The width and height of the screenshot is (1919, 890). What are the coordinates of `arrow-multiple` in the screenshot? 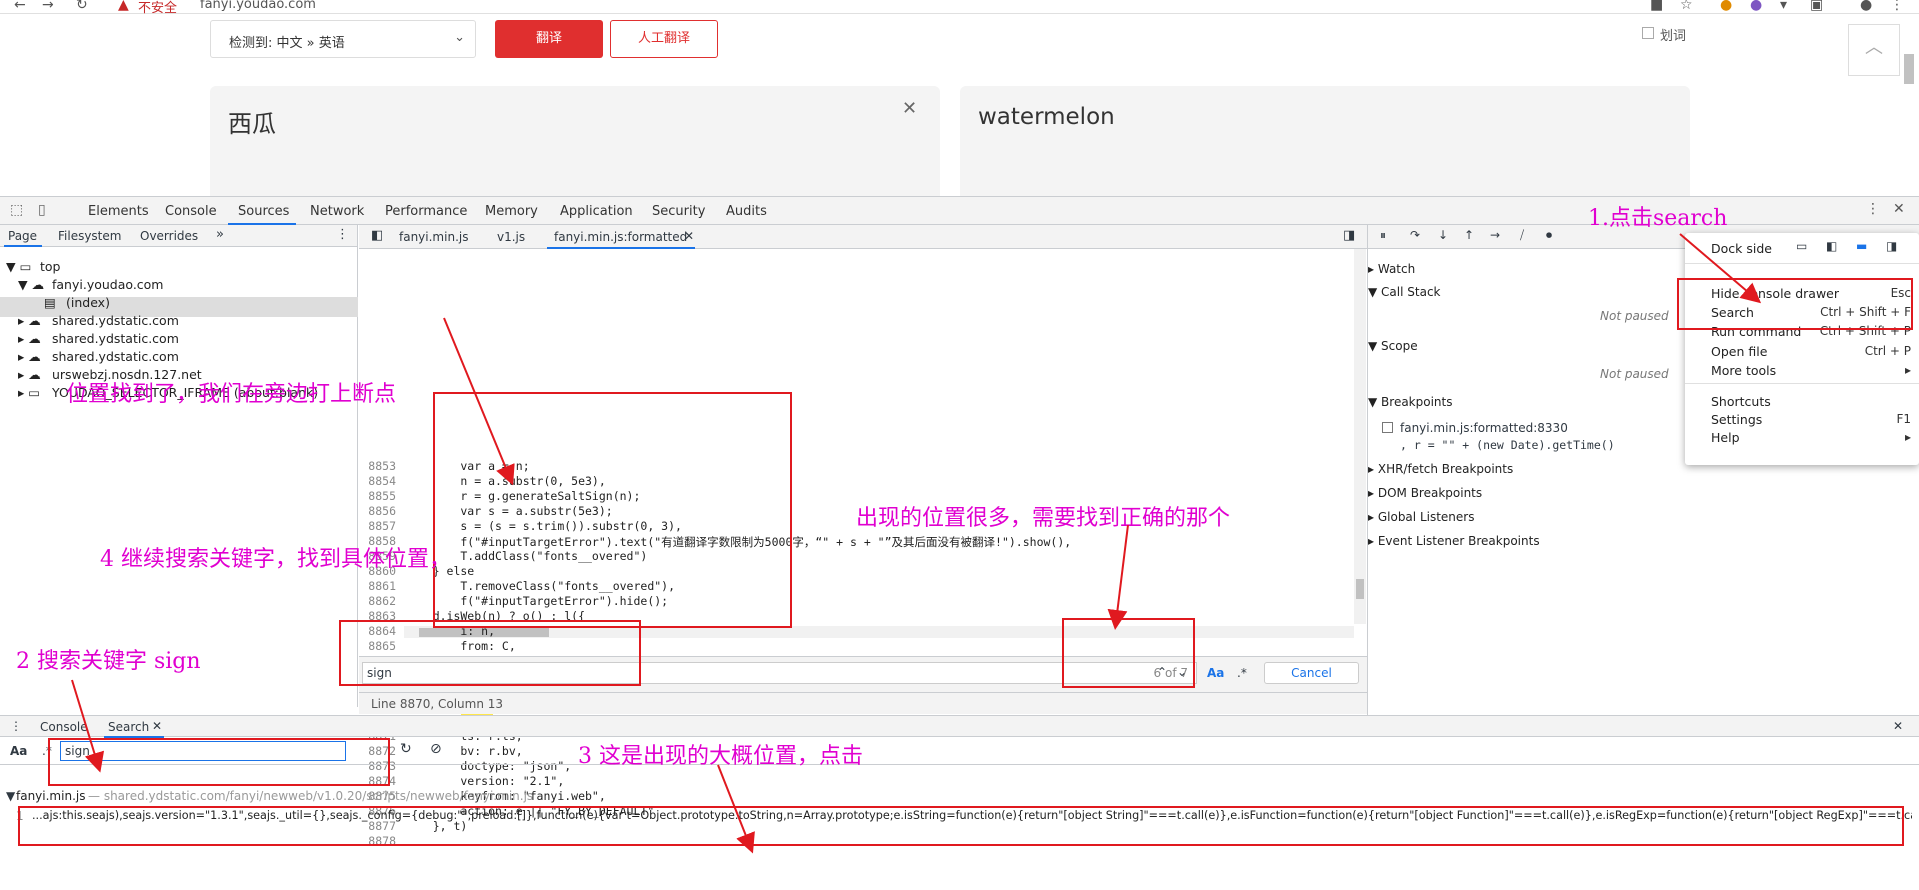 It's located at (1118, 577).